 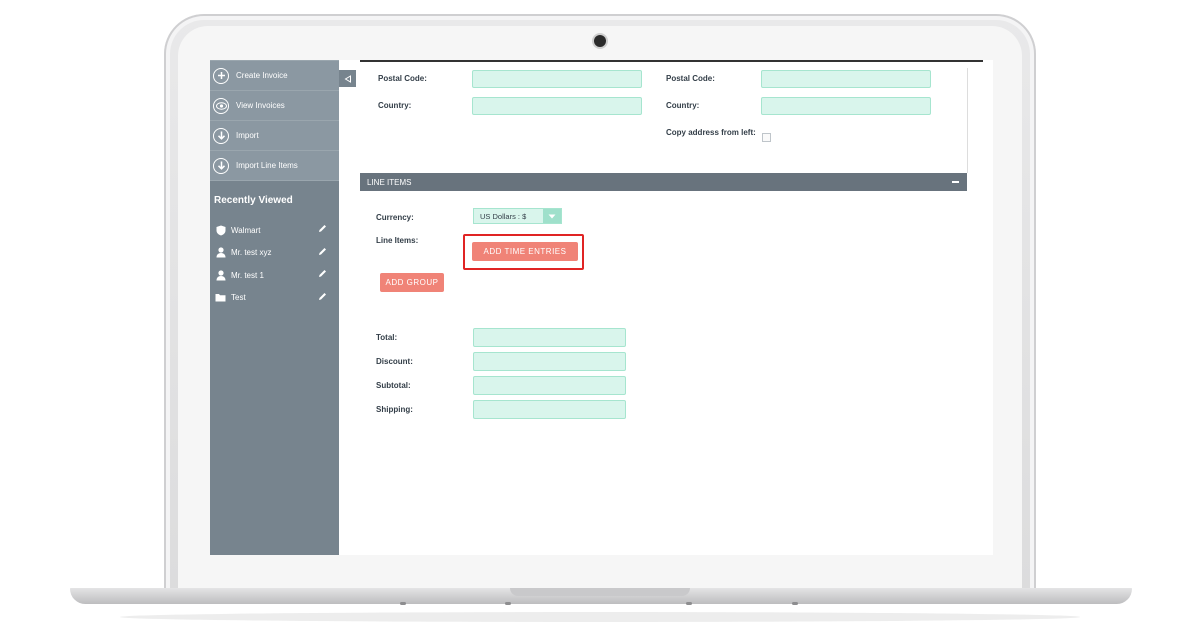 I want to click on sidebar-action-import-line-items: Import Line Items, so click(x=274, y=166).